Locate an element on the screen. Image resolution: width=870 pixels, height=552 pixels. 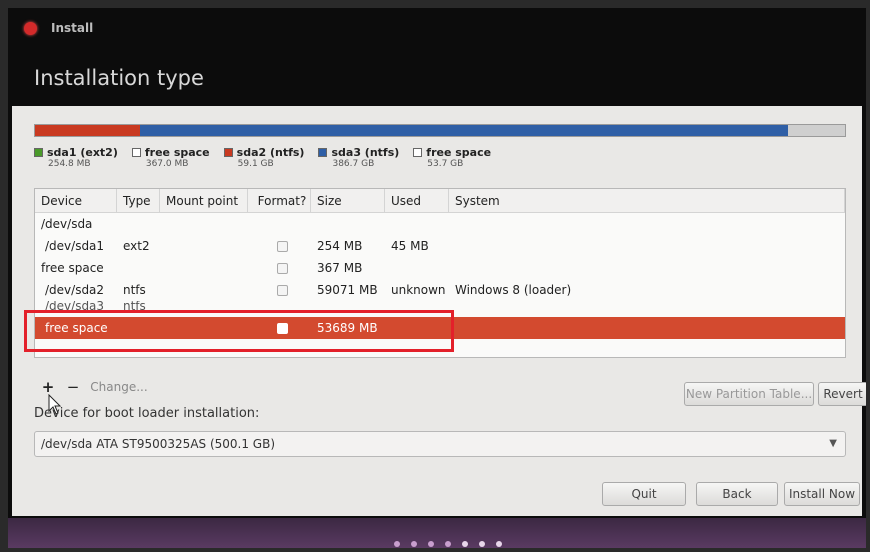
partition-bar is located at coordinates (440, 130).